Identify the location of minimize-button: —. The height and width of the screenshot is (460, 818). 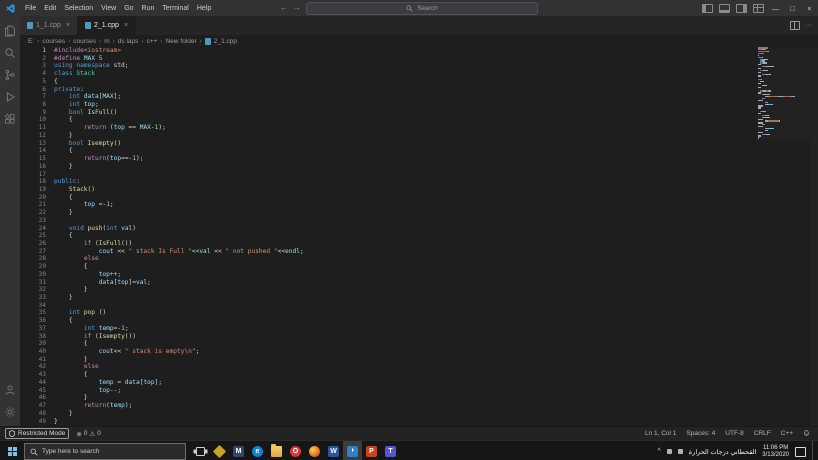
(775, 8).